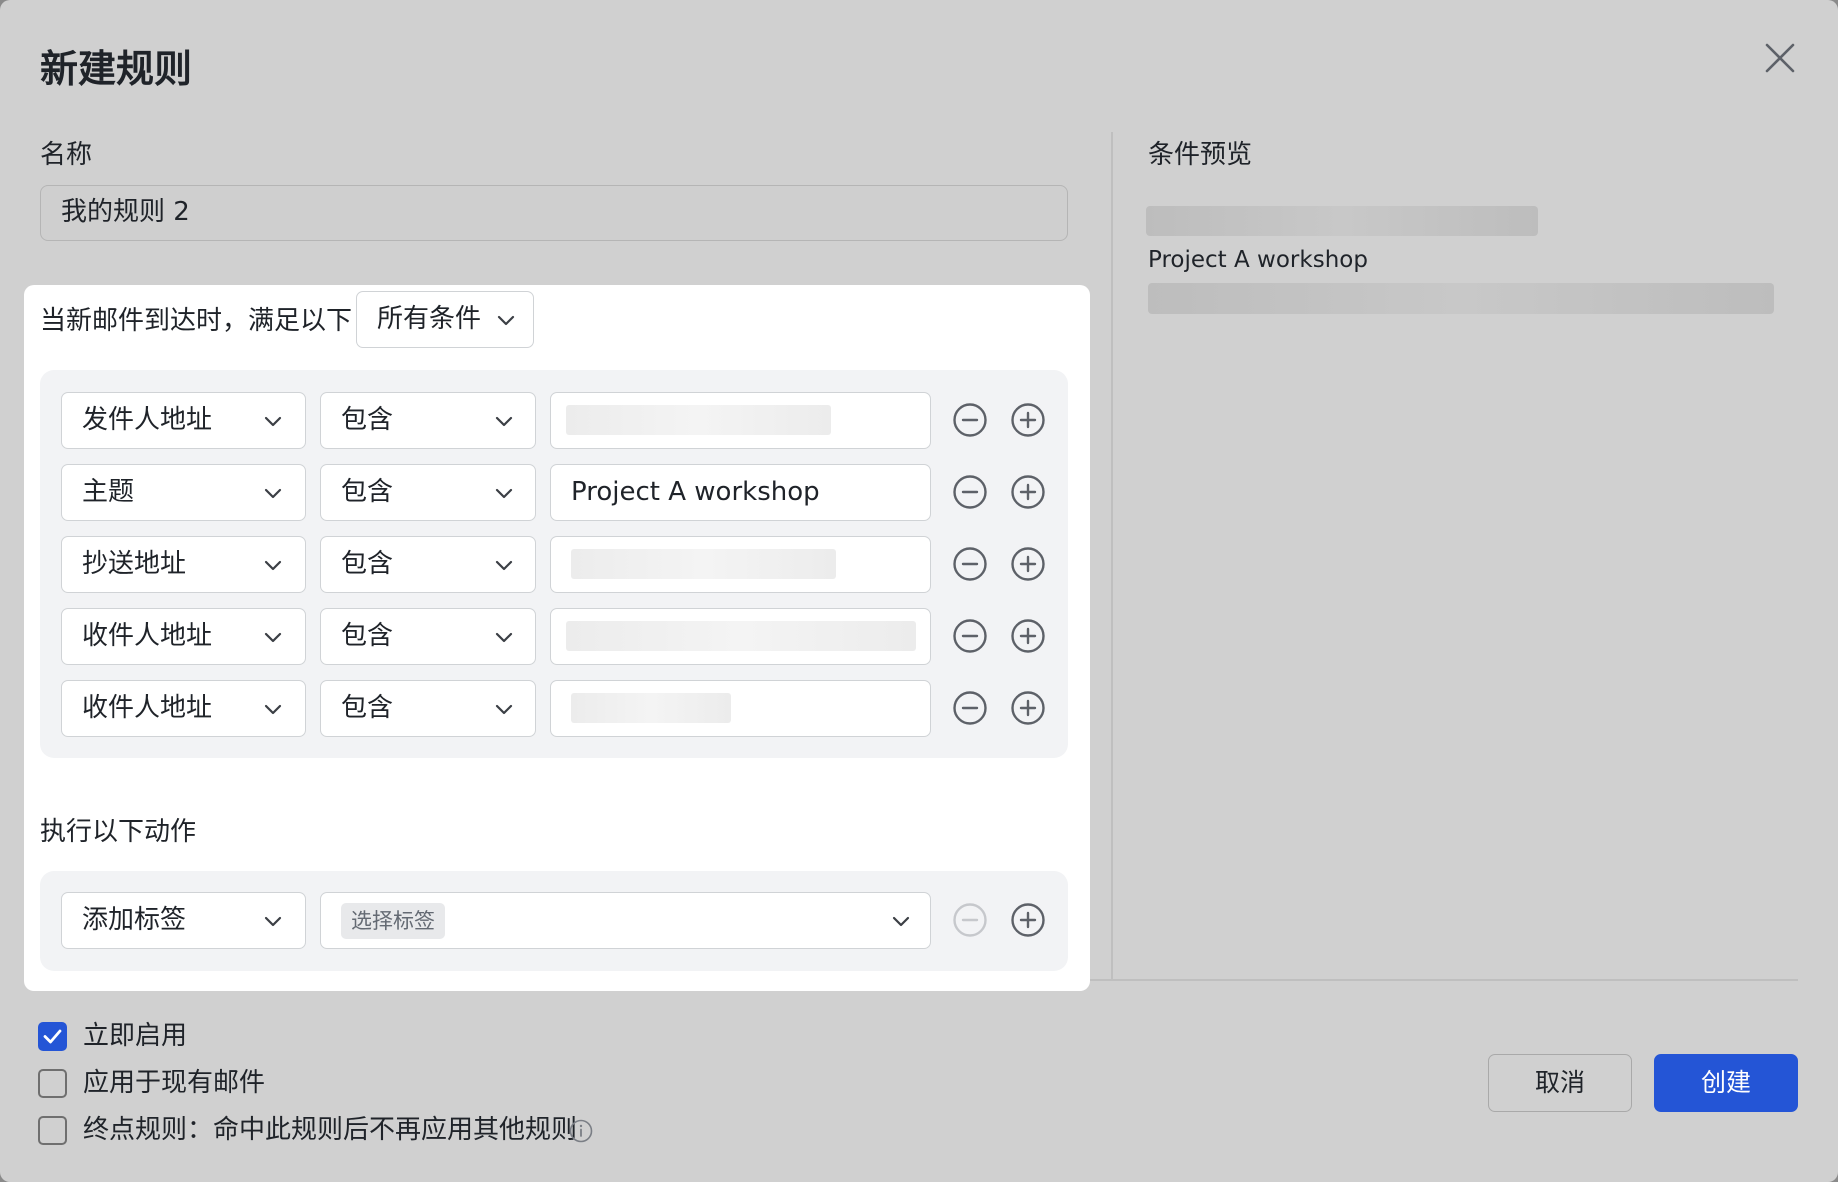 Image resolution: width=1838 pixels, height=1182 pixels. I want to click on add-action-button, so click(1028, 920).